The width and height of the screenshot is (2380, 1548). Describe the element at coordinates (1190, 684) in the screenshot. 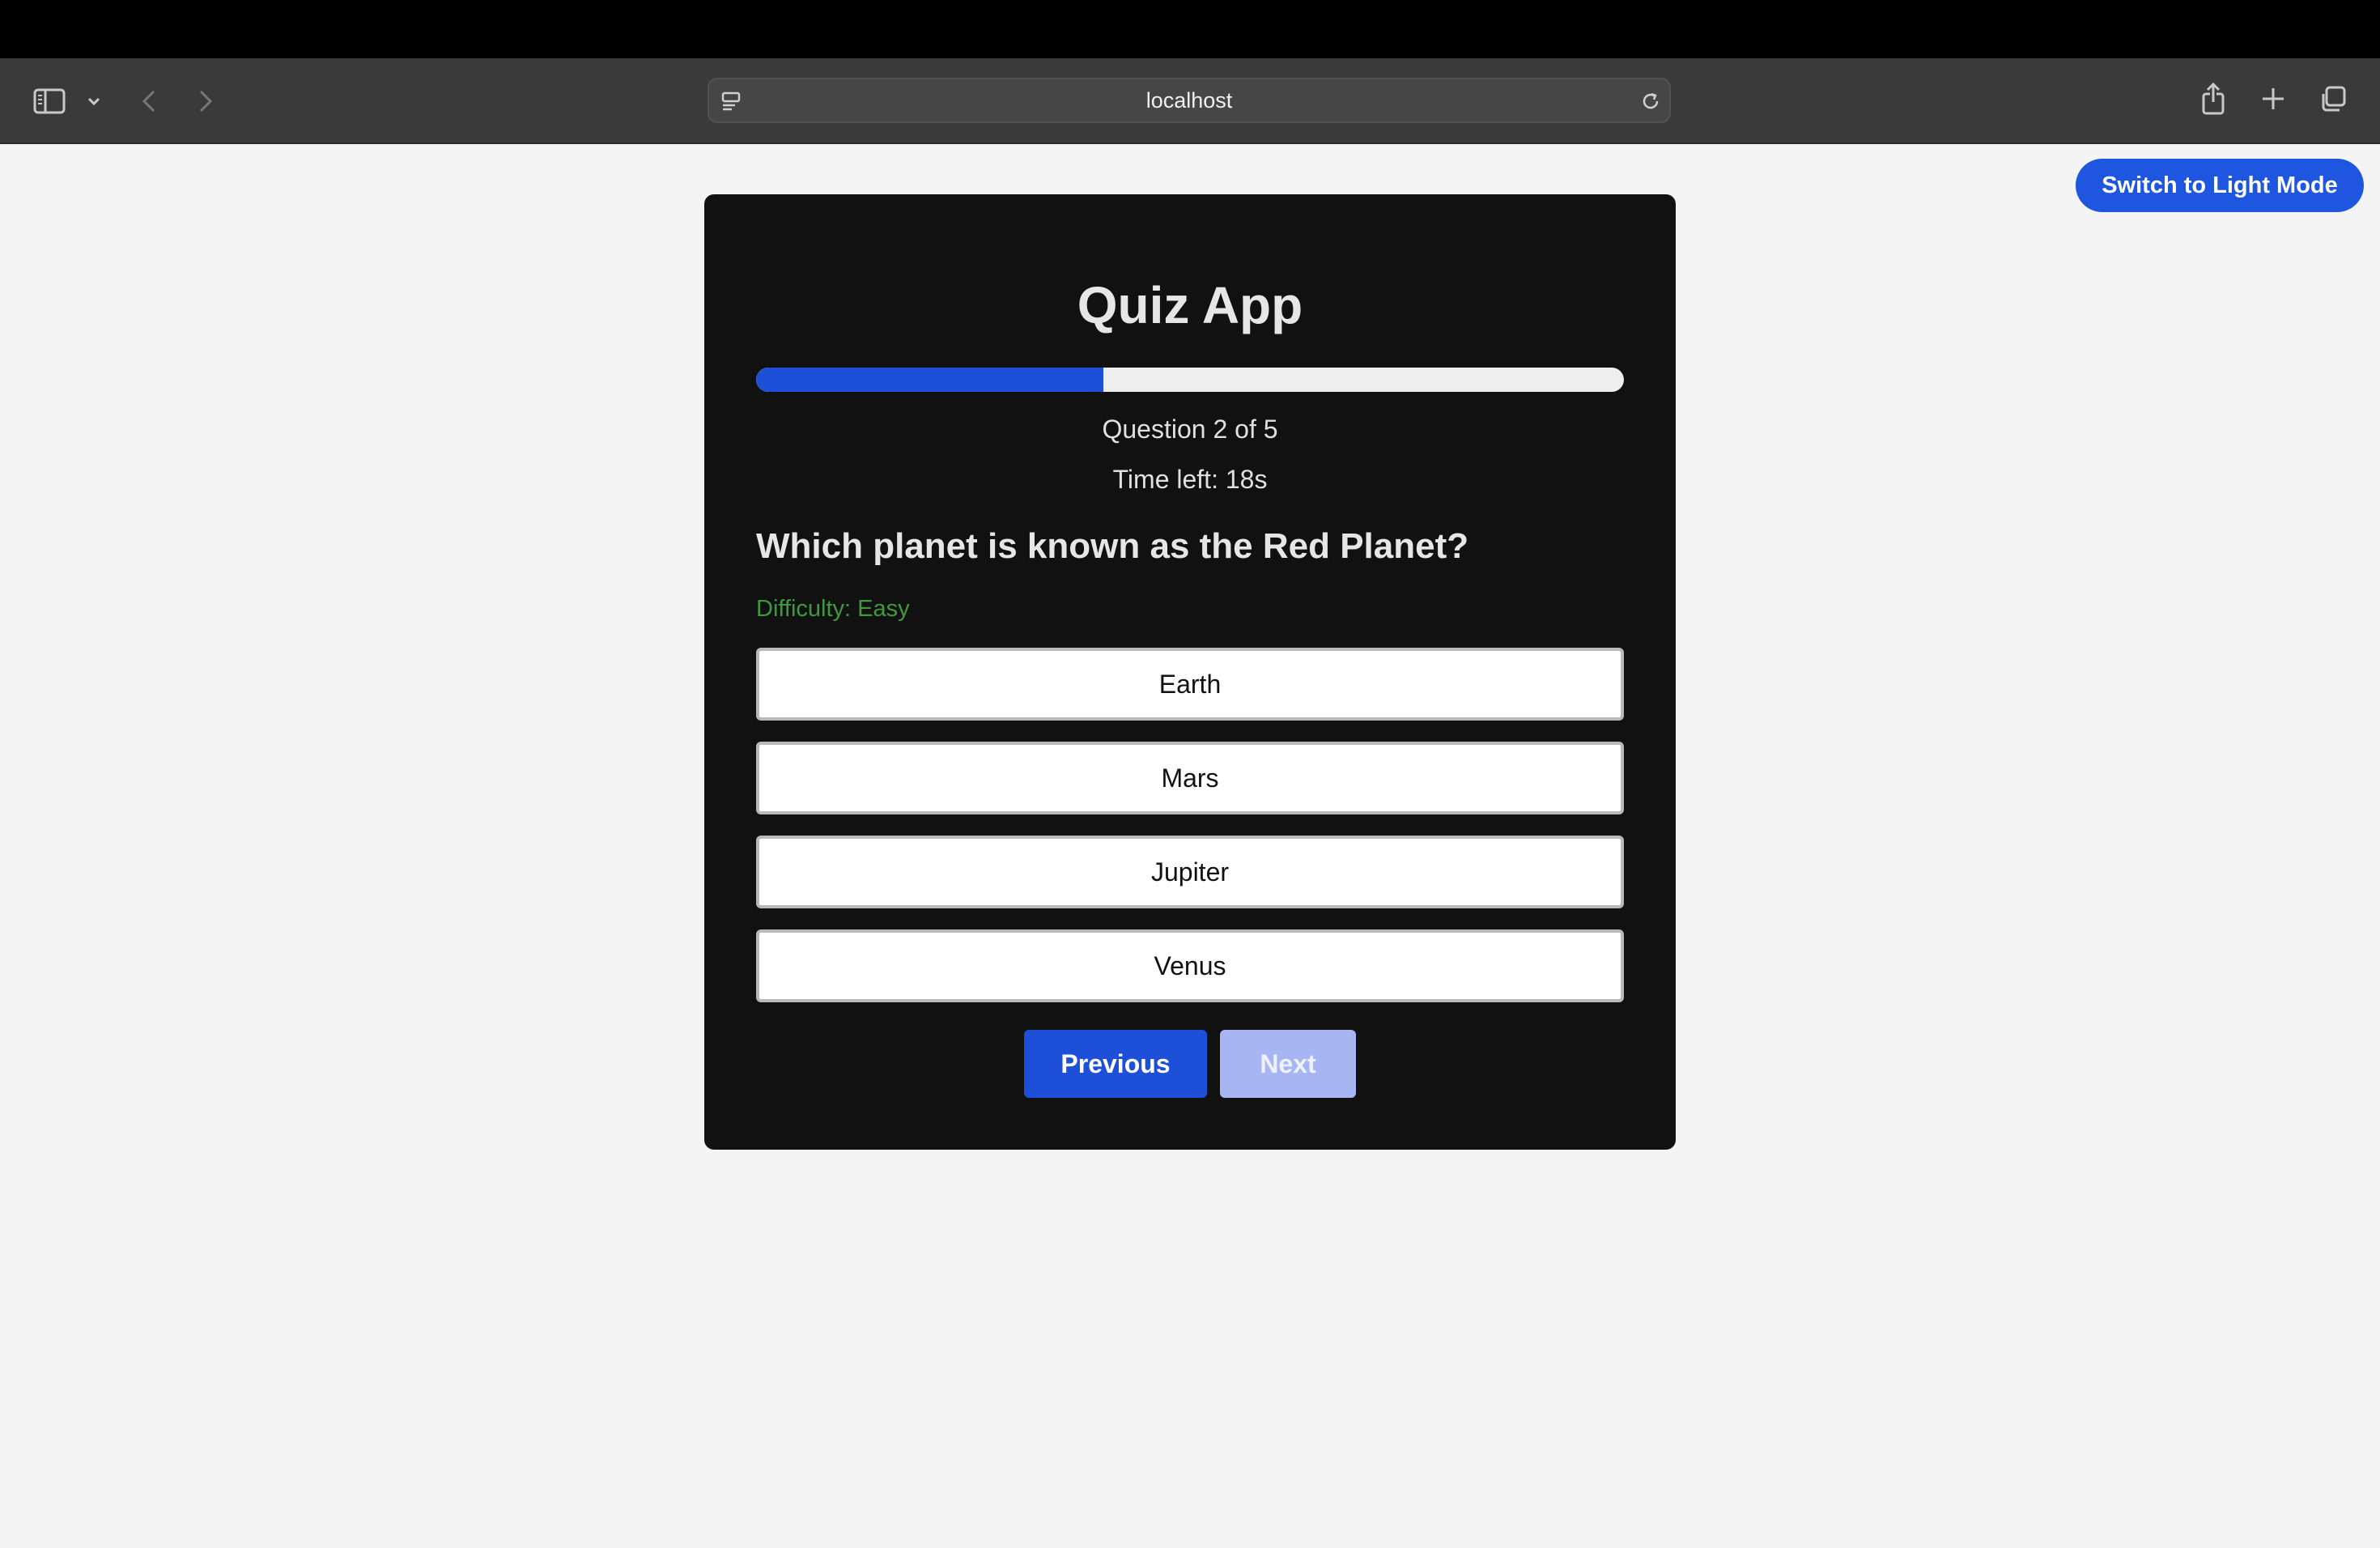

I see `answer-option: Earth` at that location.